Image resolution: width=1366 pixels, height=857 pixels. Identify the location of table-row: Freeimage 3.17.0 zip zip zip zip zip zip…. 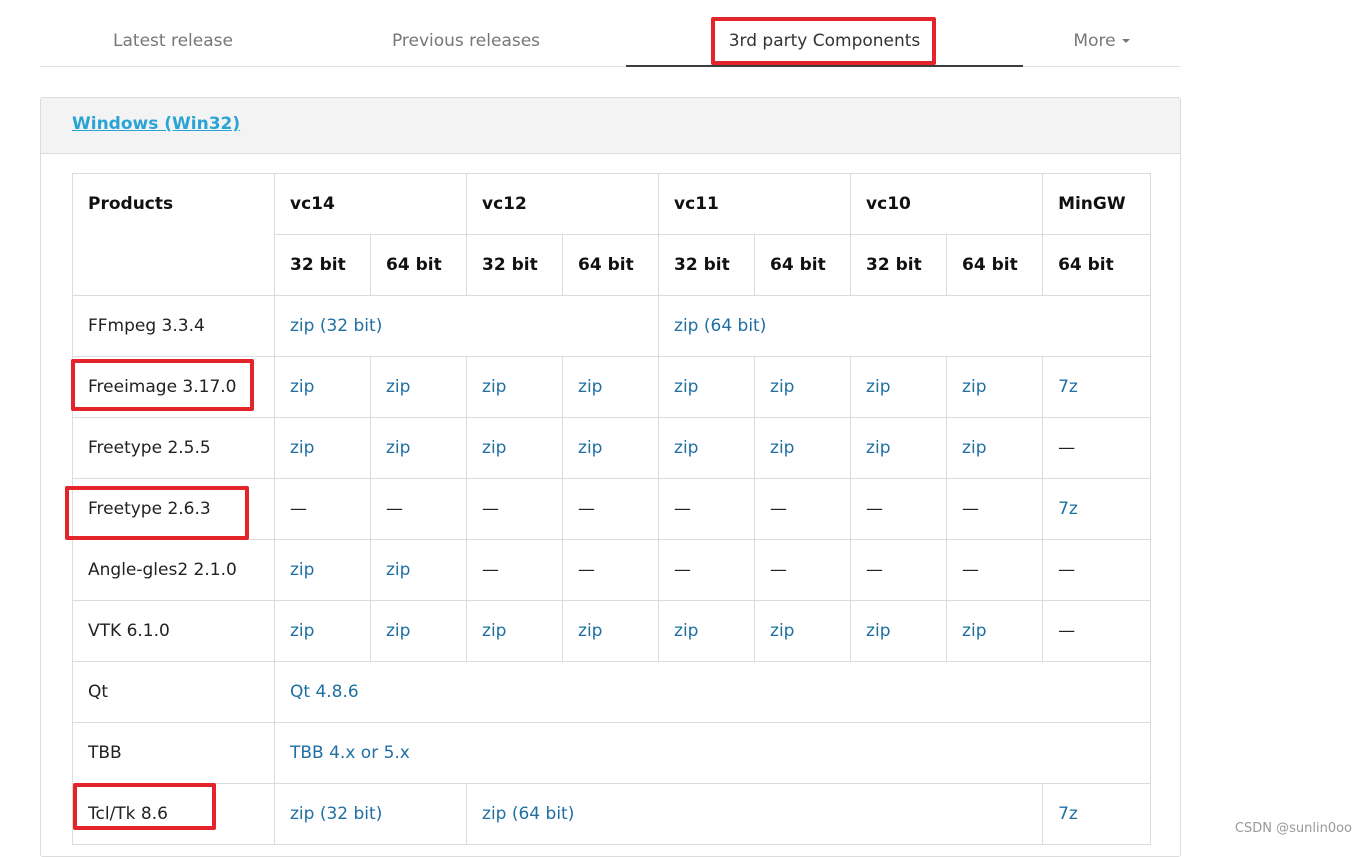
(612, 387).